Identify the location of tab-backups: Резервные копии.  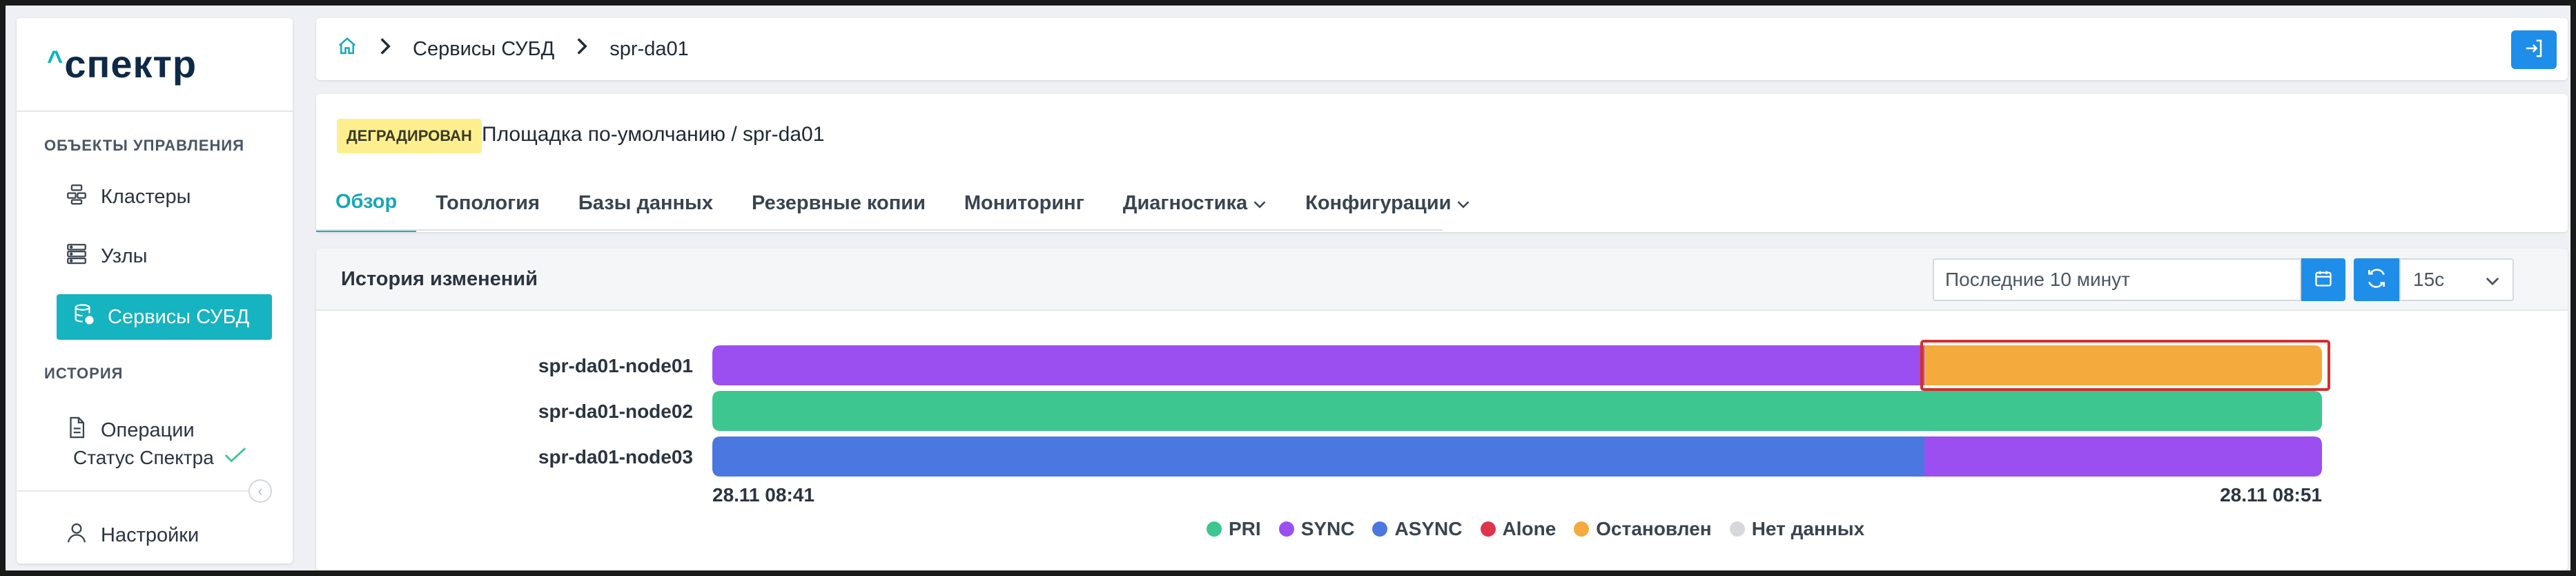
(838, 203).